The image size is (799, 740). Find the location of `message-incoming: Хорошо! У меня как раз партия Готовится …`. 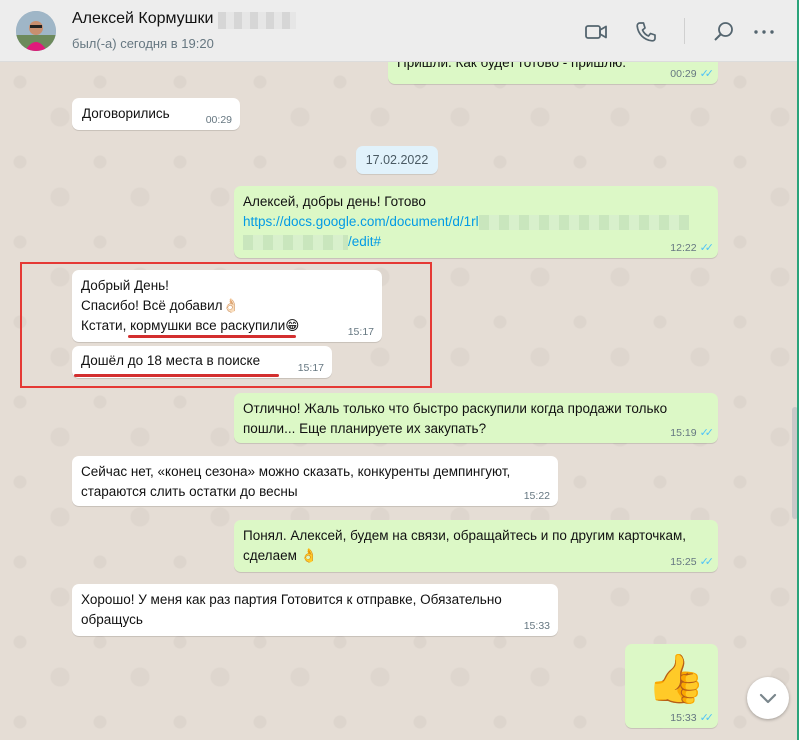

message-incoming: Хорошо! У меня как раз партия Готовится … is located at coordinates (315, 610).